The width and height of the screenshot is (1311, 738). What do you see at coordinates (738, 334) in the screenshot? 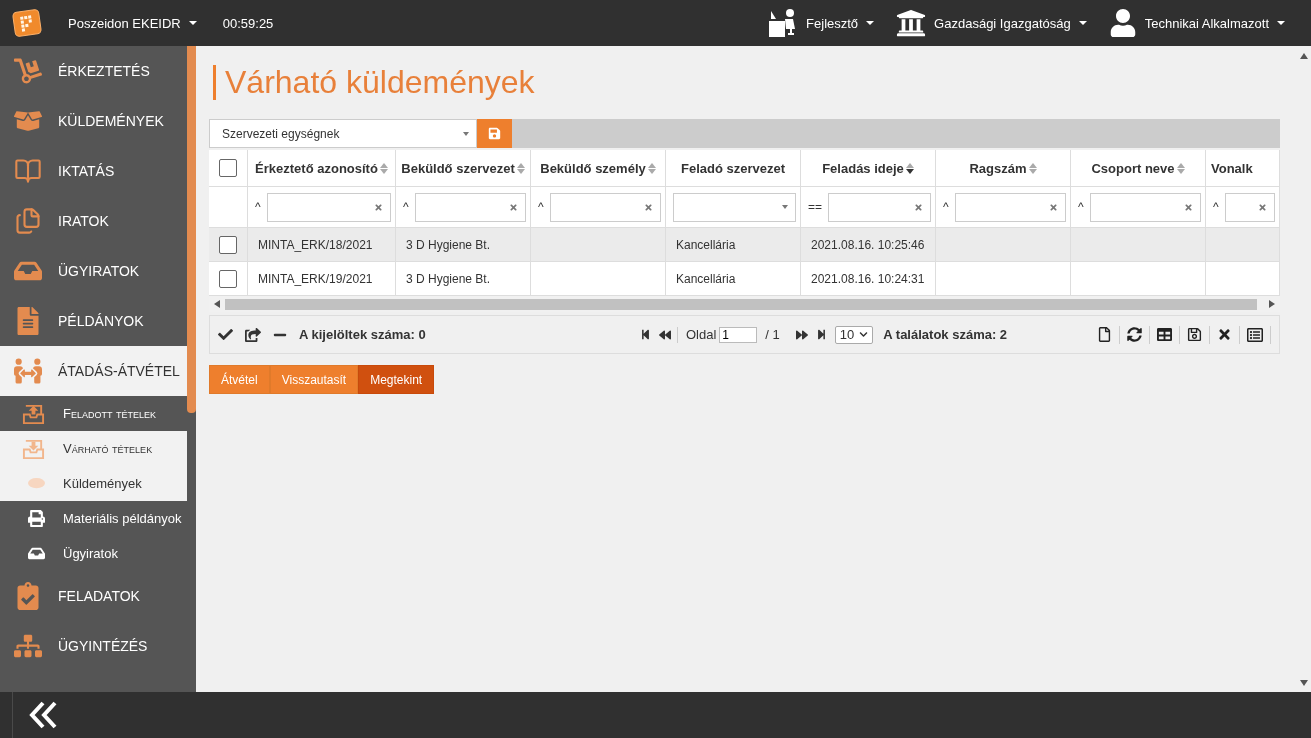
I see `page-input: 1` at bounding box center [738, 334].